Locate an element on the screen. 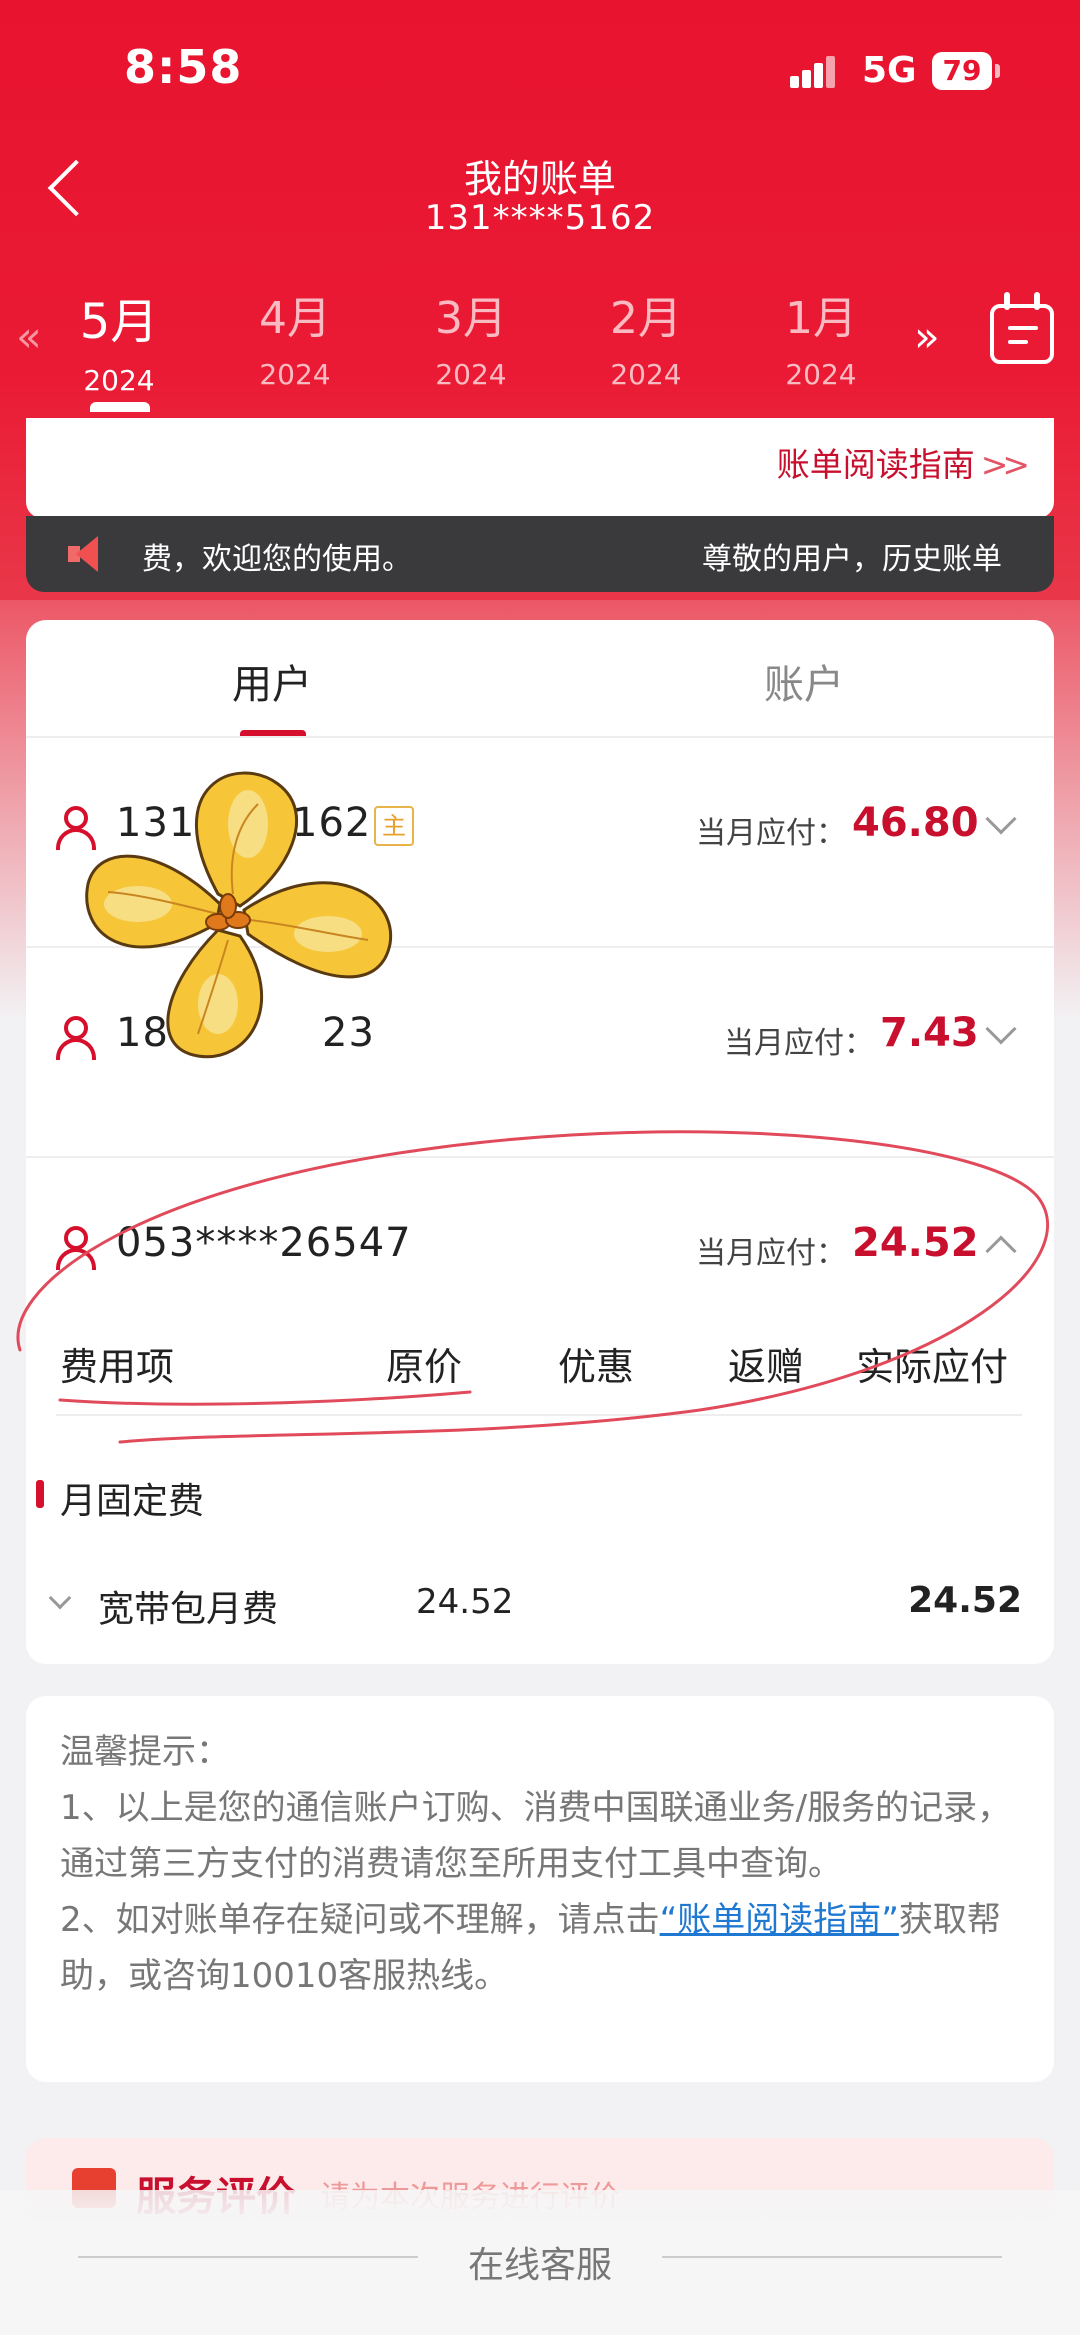 This screenshot has width=1080, height=2335. tips-guide-link: “账单阅读指南” is located at coordinates (779, 1920).